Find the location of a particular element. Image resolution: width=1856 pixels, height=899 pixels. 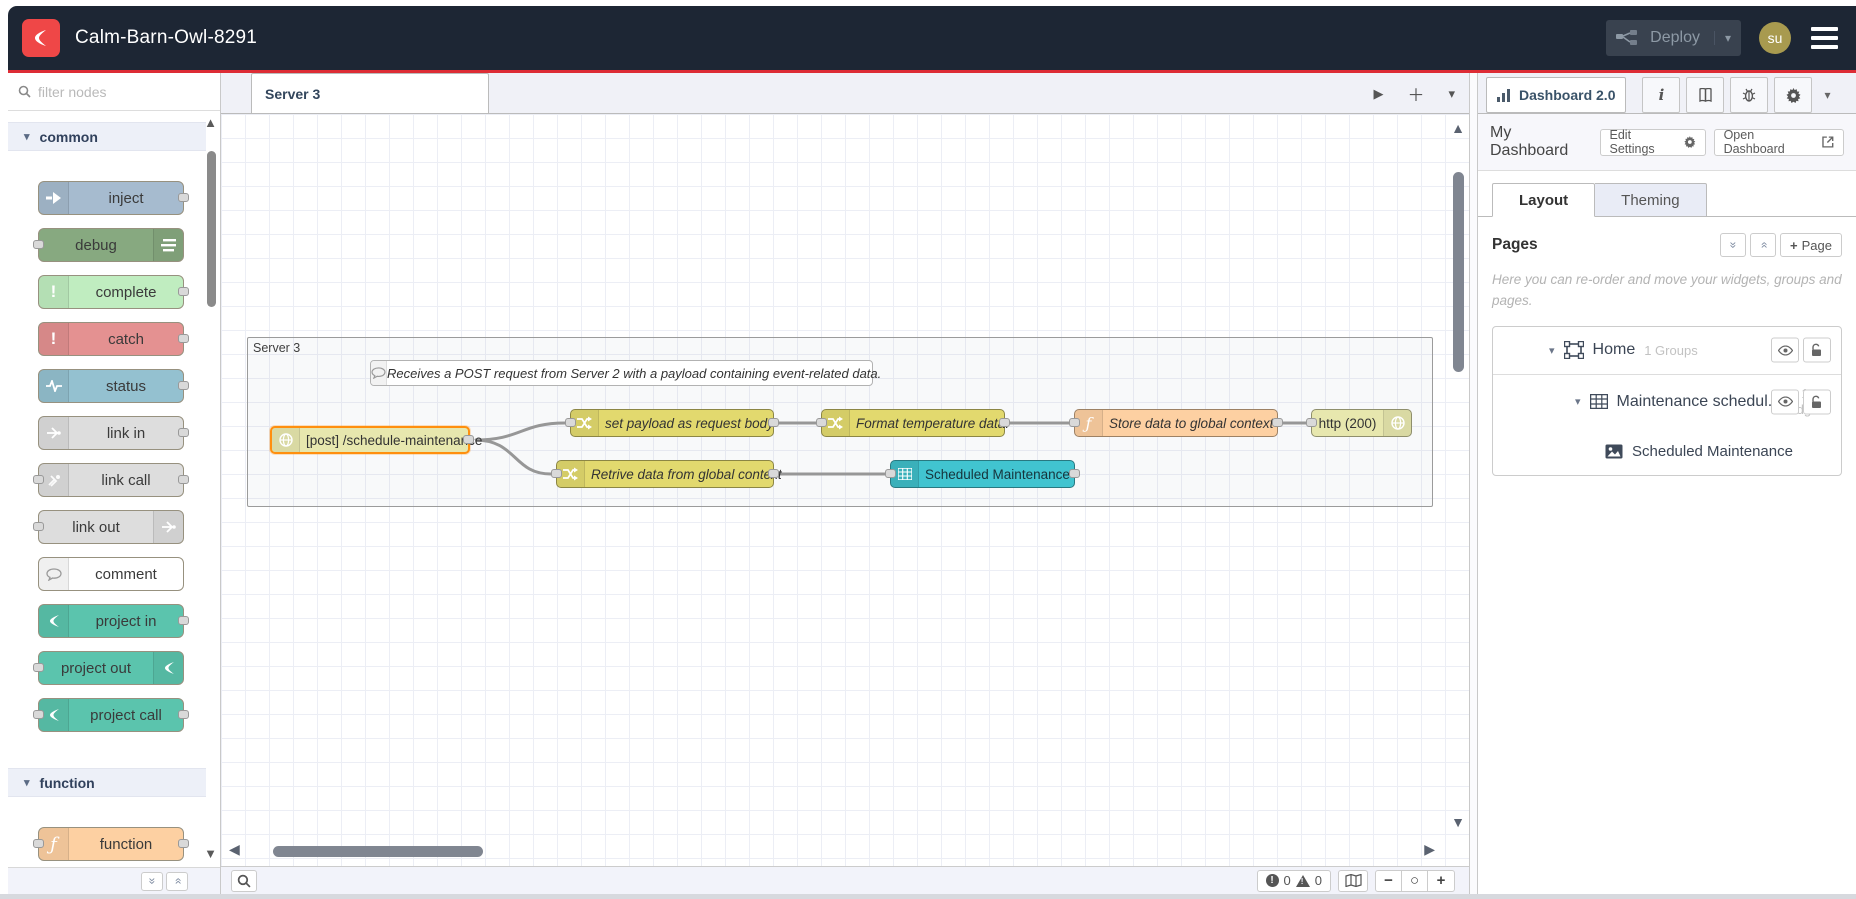

canvas-scroll-left-arrow: ◀ is located at coordinates (234, 849).